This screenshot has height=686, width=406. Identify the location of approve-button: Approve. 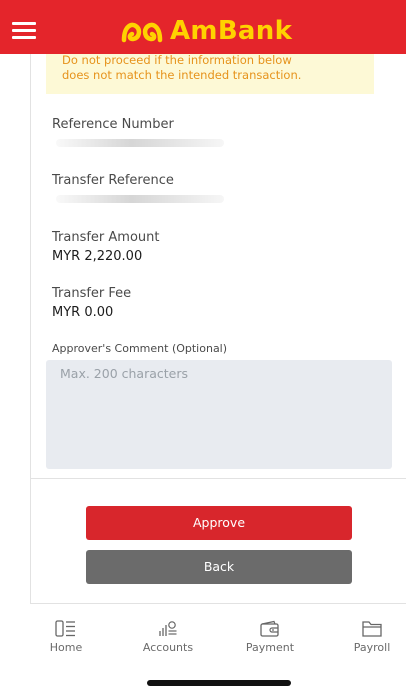
(219, 523).